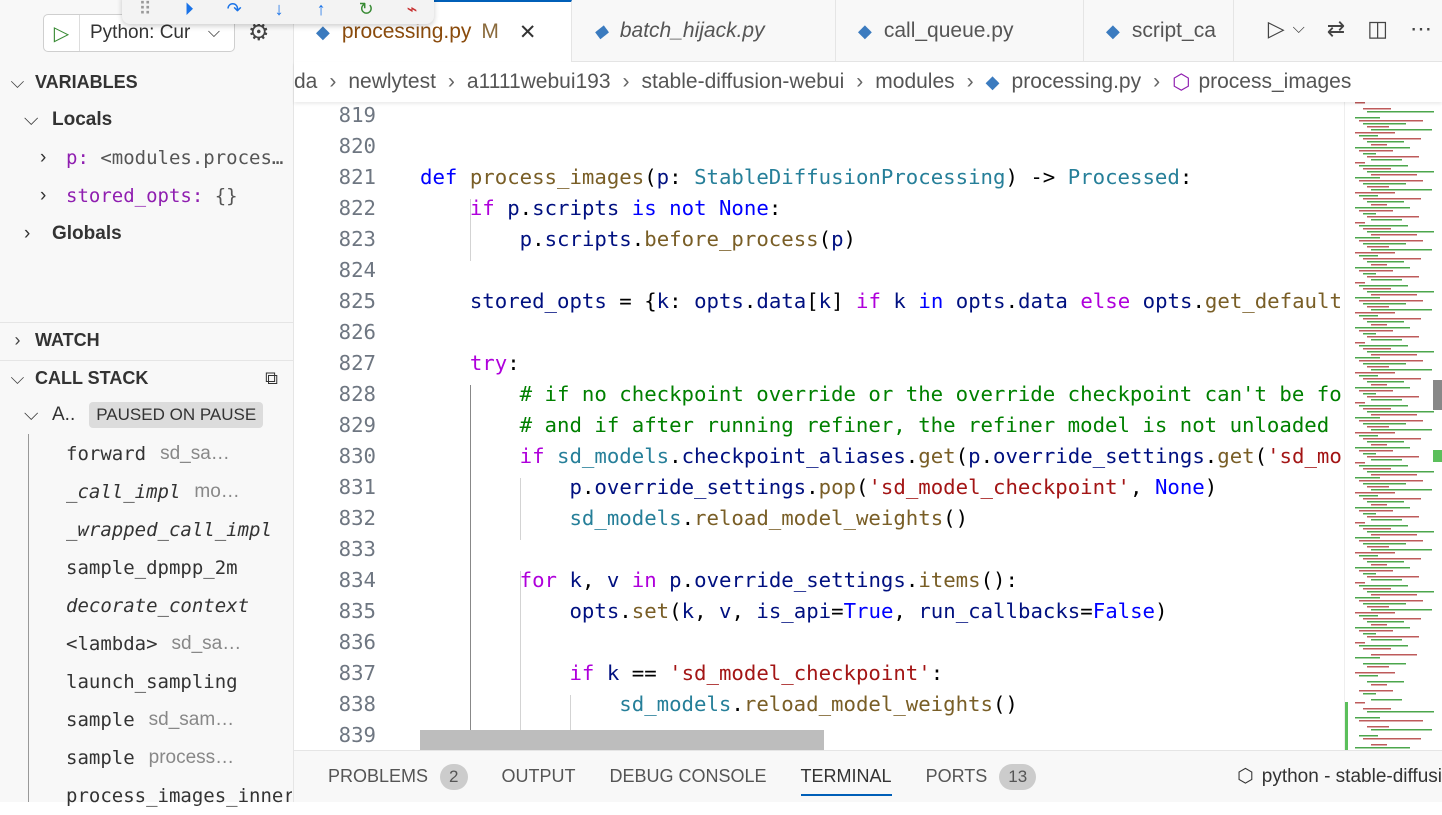  Describe the element at coordinates (638, 239) in the screenshot. I see `code-line: p.scripts.before_process(p)` at that location.